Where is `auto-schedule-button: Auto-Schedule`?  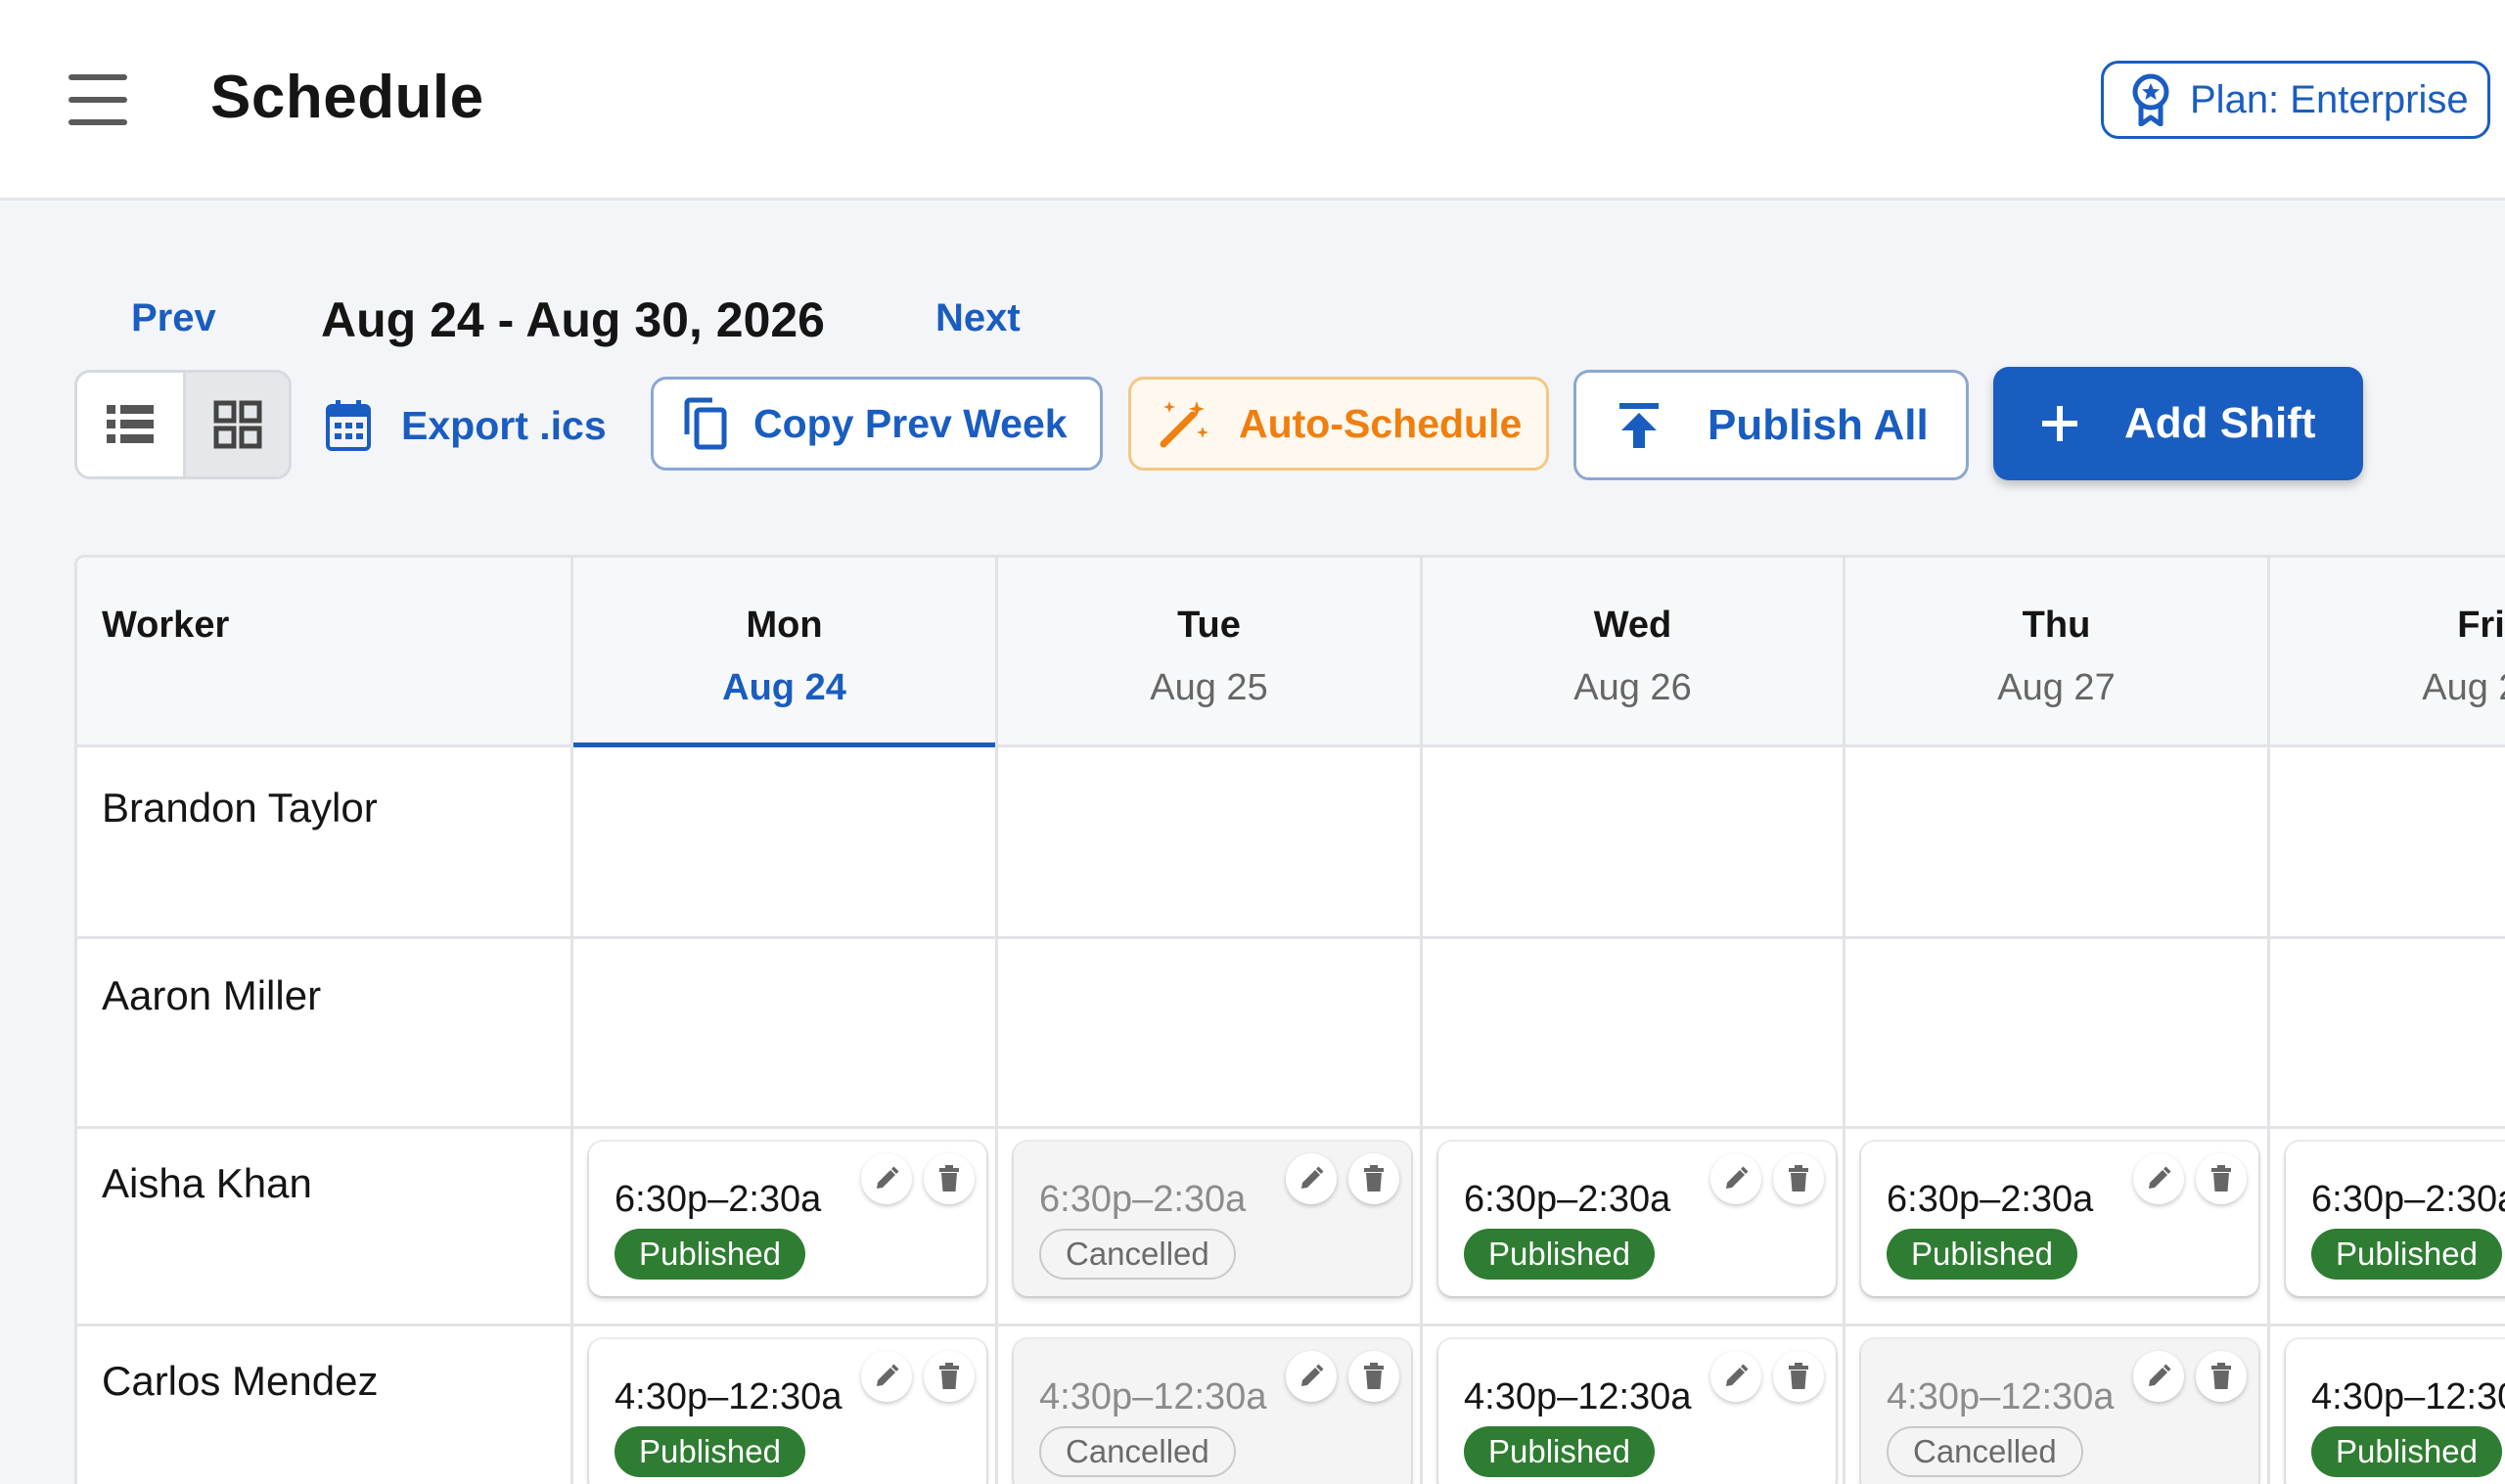 auto-schedule-button: Auto-Schedule is located at coordinates (1338, 424).